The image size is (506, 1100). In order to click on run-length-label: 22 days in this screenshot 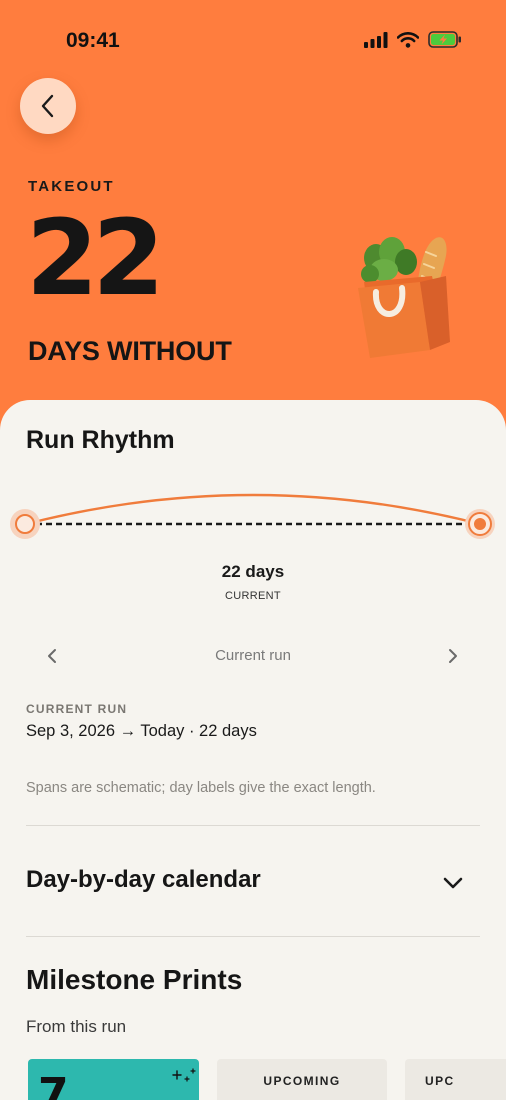, I will do `click(253, 571)`.